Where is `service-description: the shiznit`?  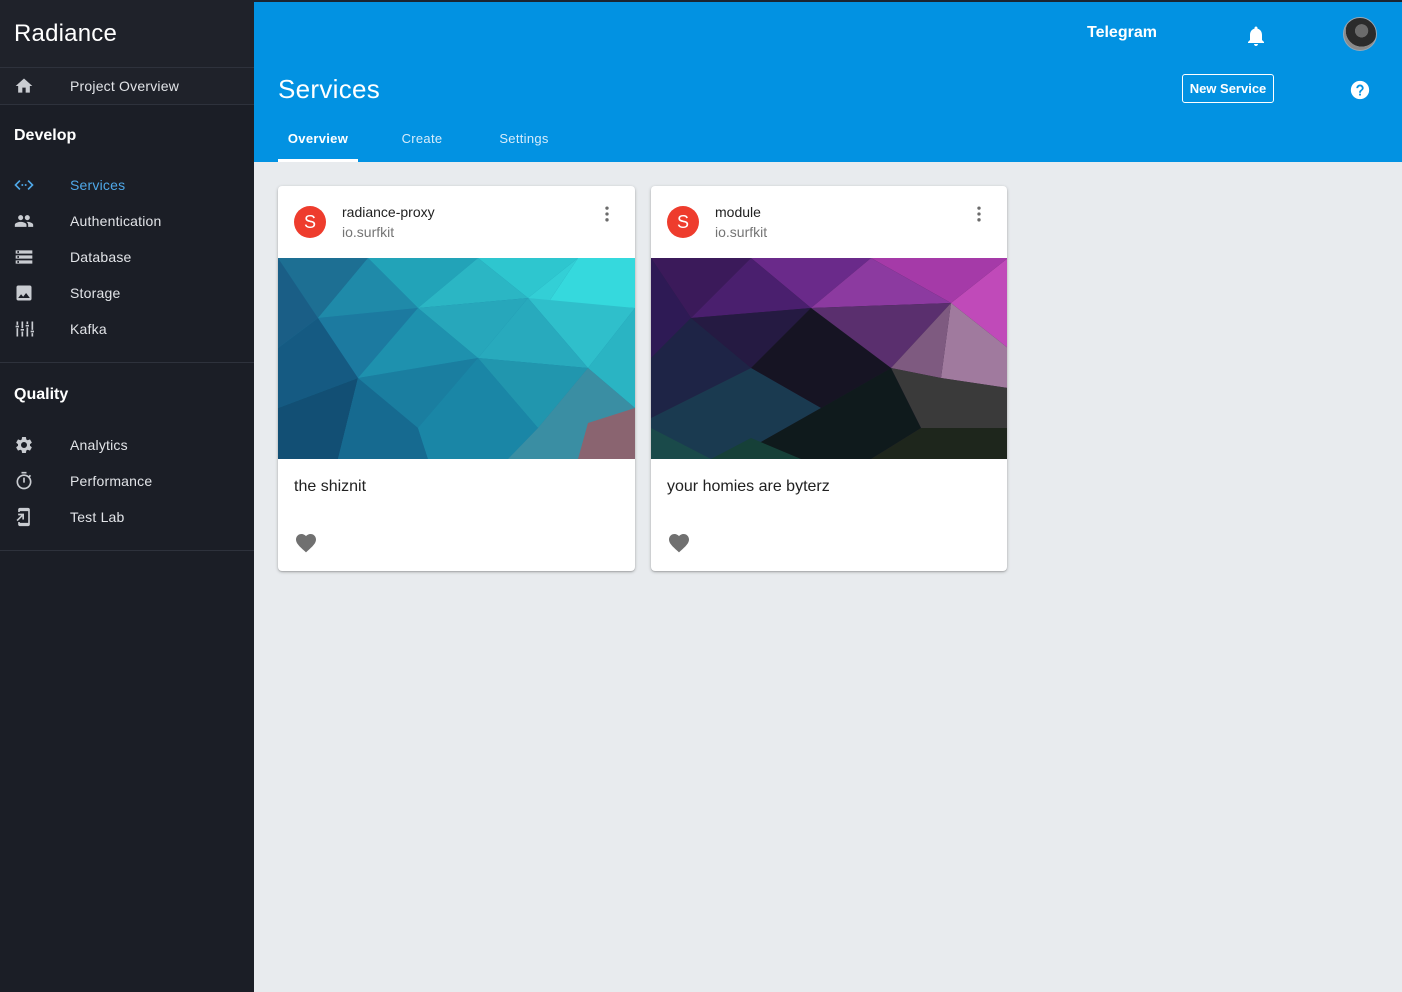
service-description: the shiznit is located at coordinates (330, 486).